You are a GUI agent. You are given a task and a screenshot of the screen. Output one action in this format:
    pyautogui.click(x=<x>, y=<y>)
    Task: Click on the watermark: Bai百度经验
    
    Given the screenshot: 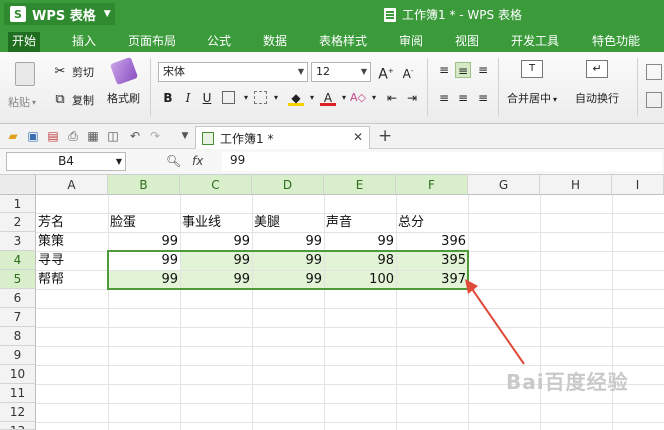 What is the action you would take?
    pyautogui.click(x=567, y=382)
    